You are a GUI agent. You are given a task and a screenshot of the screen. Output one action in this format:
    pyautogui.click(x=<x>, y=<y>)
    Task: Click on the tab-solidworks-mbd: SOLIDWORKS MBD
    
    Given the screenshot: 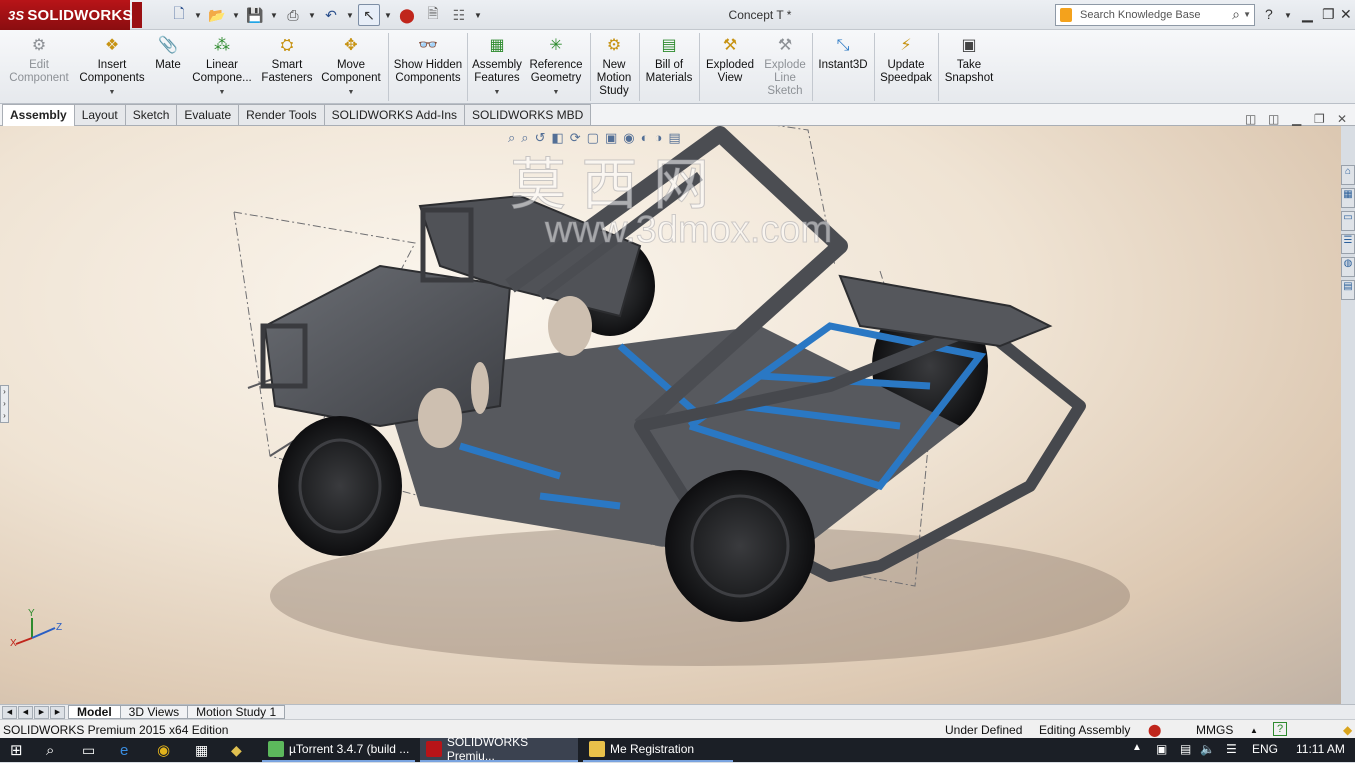 What is the action you would take?
    pyautogui.click(x=528, y=114)
    